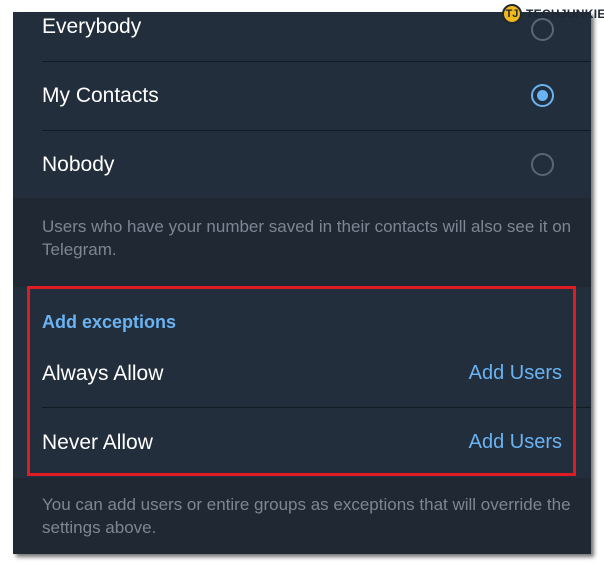  I want to click on techjunkie-watermark: TJ TECHJUNKIE, so click(553, 14).